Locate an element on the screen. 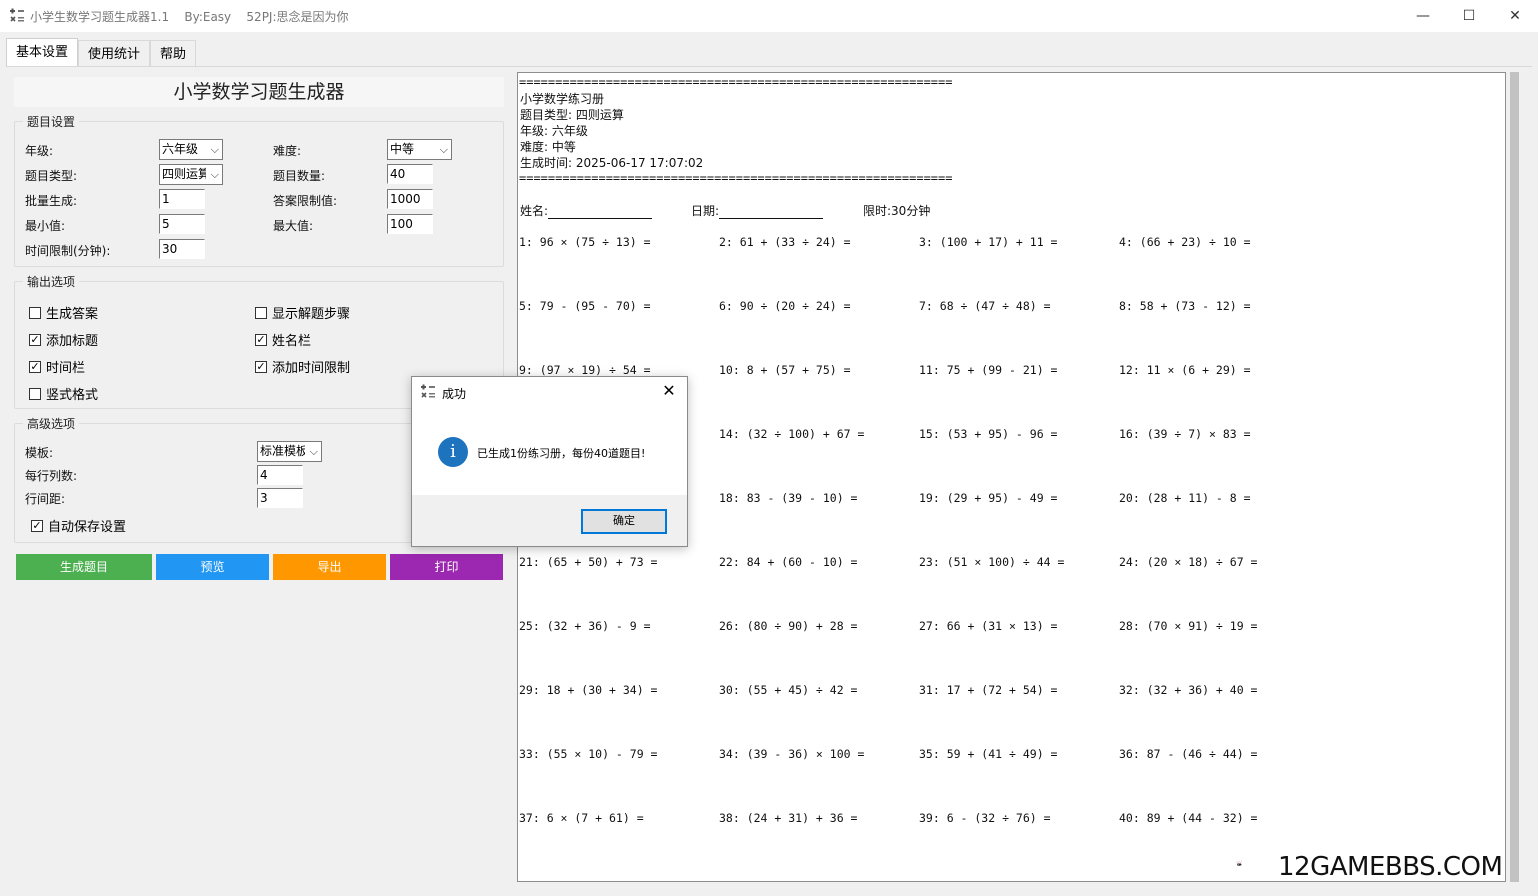 The height and width of the screenshot is (896, 1538). tab-divider is located at coordinates (769, 66).